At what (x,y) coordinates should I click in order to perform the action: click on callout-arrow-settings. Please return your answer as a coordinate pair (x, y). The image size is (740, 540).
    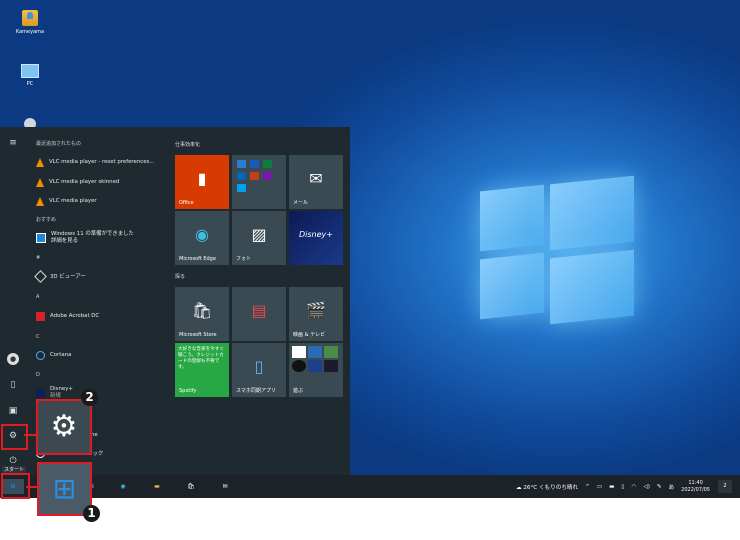
    Looking at the image, I should click on (31, 435).